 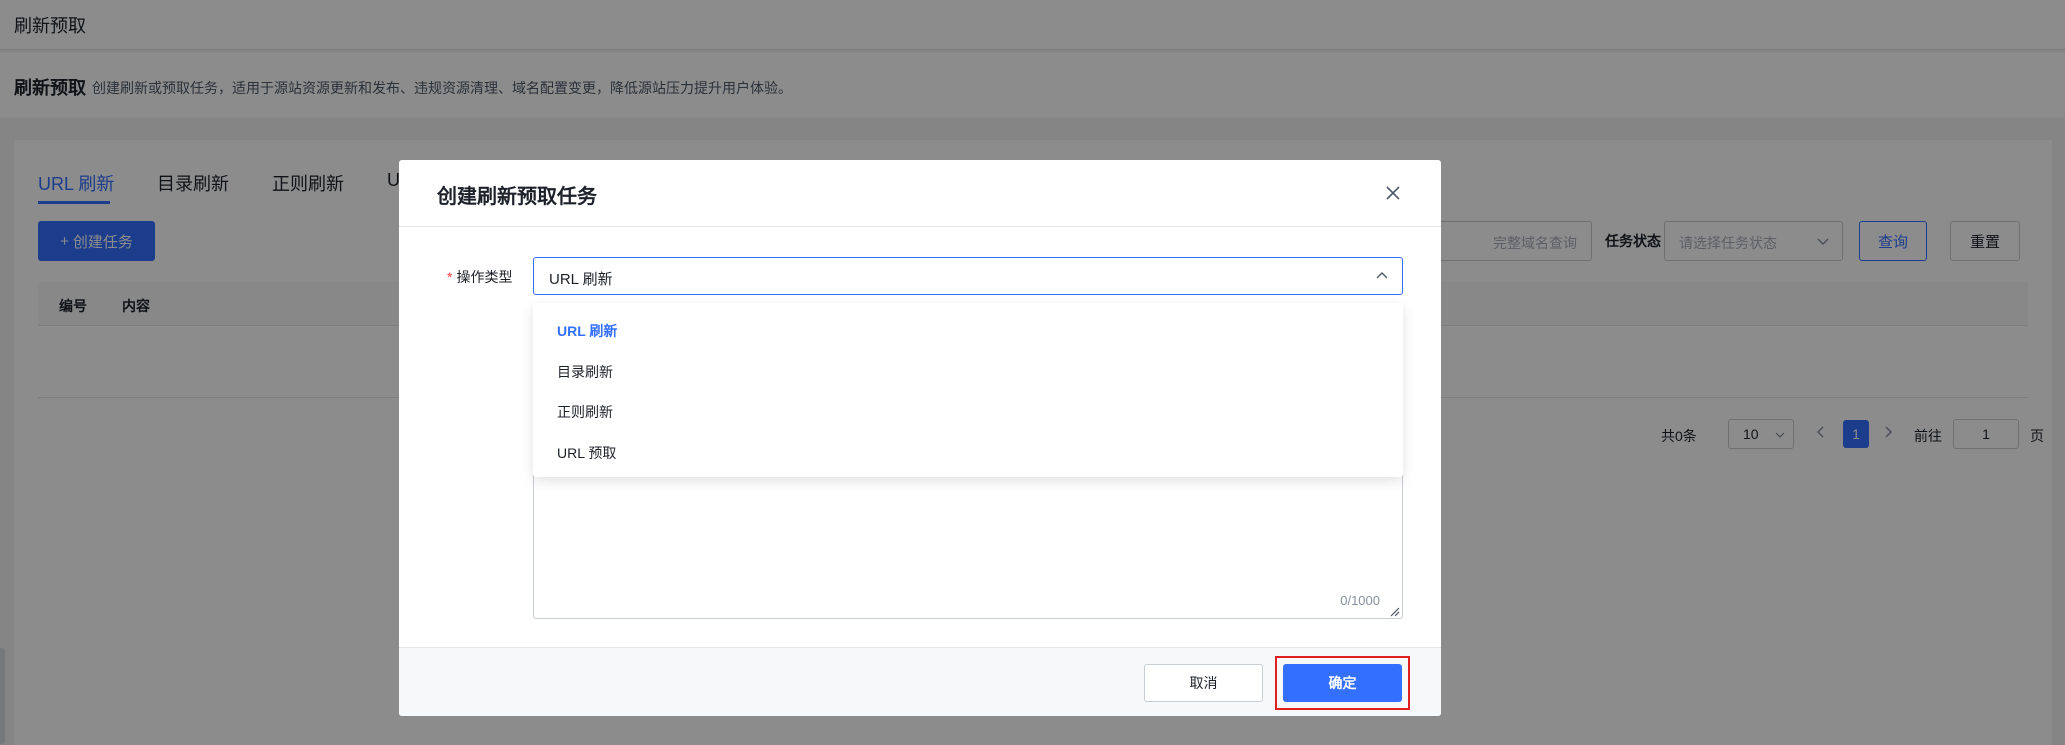 I want to click on option-url-prefetch: URL 预取, so click(x=586, y=453).